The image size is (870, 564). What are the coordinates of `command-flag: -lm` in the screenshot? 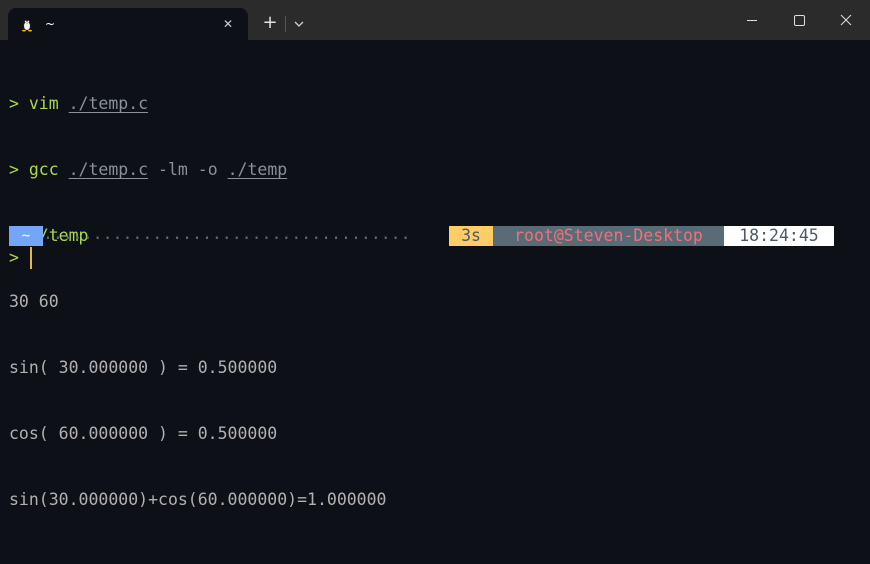 It's located at (173, 169).